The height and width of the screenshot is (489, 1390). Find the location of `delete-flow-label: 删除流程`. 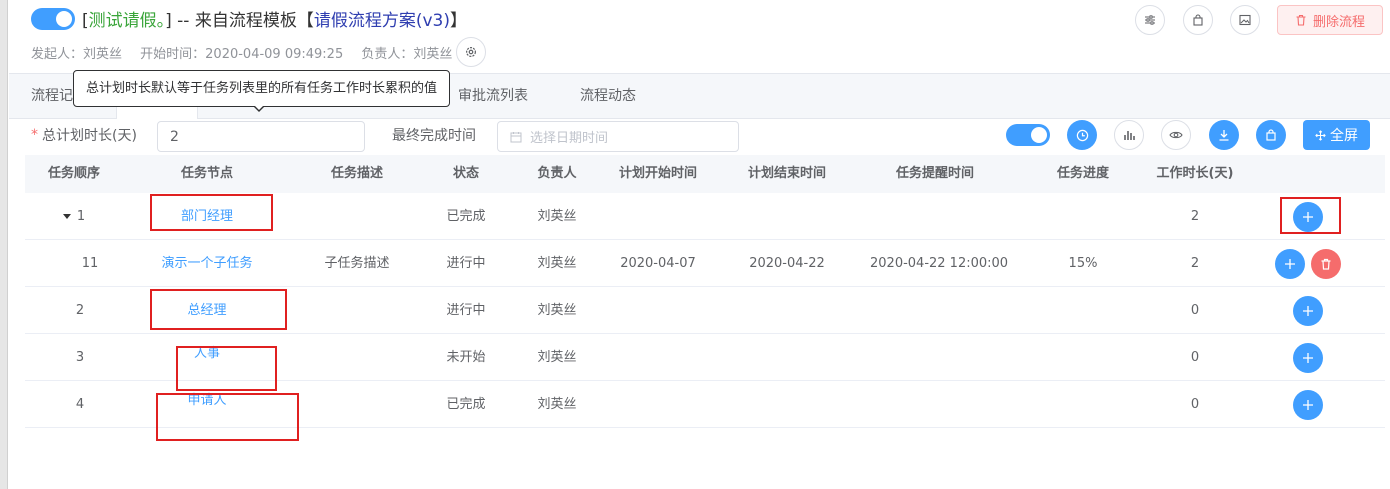

delete-flow-label: 删除流程 is located at coordinates (1338, 22).